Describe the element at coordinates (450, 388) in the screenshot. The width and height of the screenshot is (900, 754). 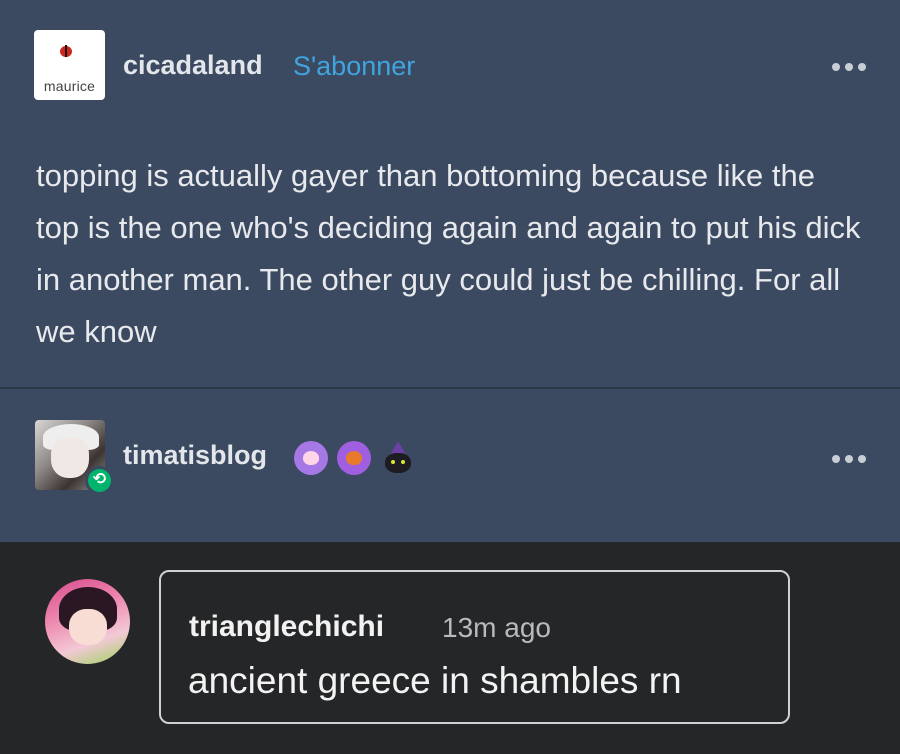
I see `divider` at that location.